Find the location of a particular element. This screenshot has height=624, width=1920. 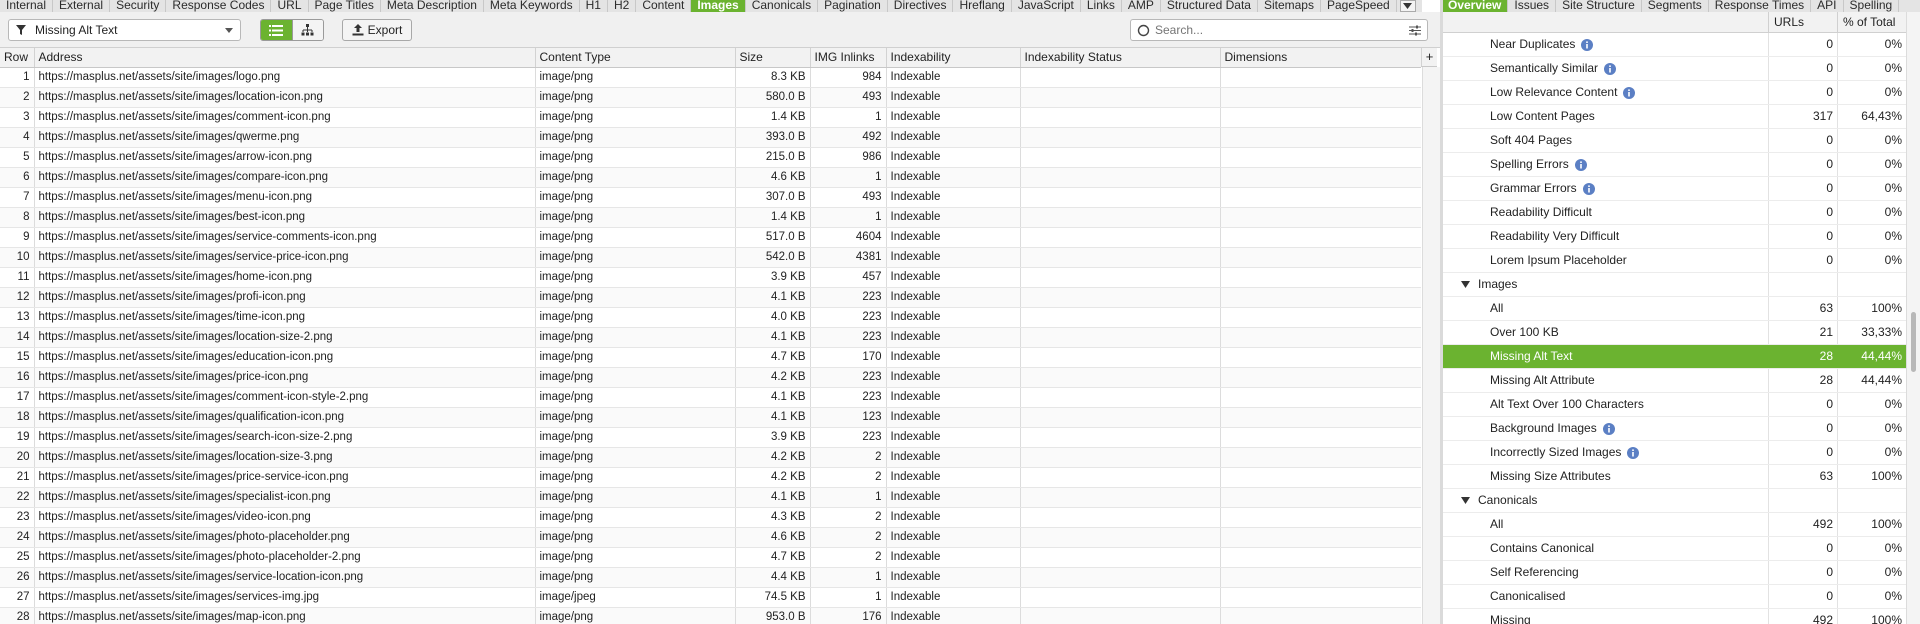

overview-item: Missing Alt Attribute 28 44,44% is located at coordinates (1681, 381).